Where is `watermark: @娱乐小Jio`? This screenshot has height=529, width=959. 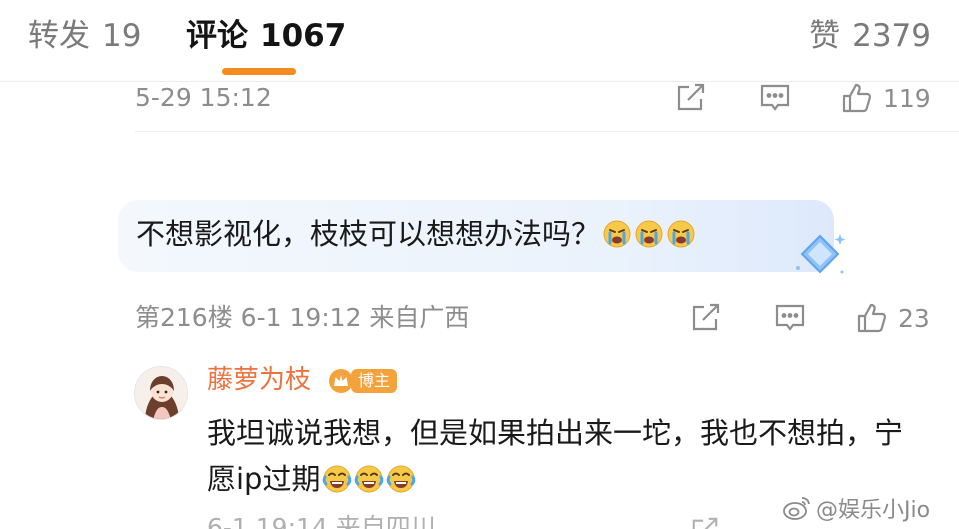 watermark: @娱乐小Jio is located at coordinates (856, 508).